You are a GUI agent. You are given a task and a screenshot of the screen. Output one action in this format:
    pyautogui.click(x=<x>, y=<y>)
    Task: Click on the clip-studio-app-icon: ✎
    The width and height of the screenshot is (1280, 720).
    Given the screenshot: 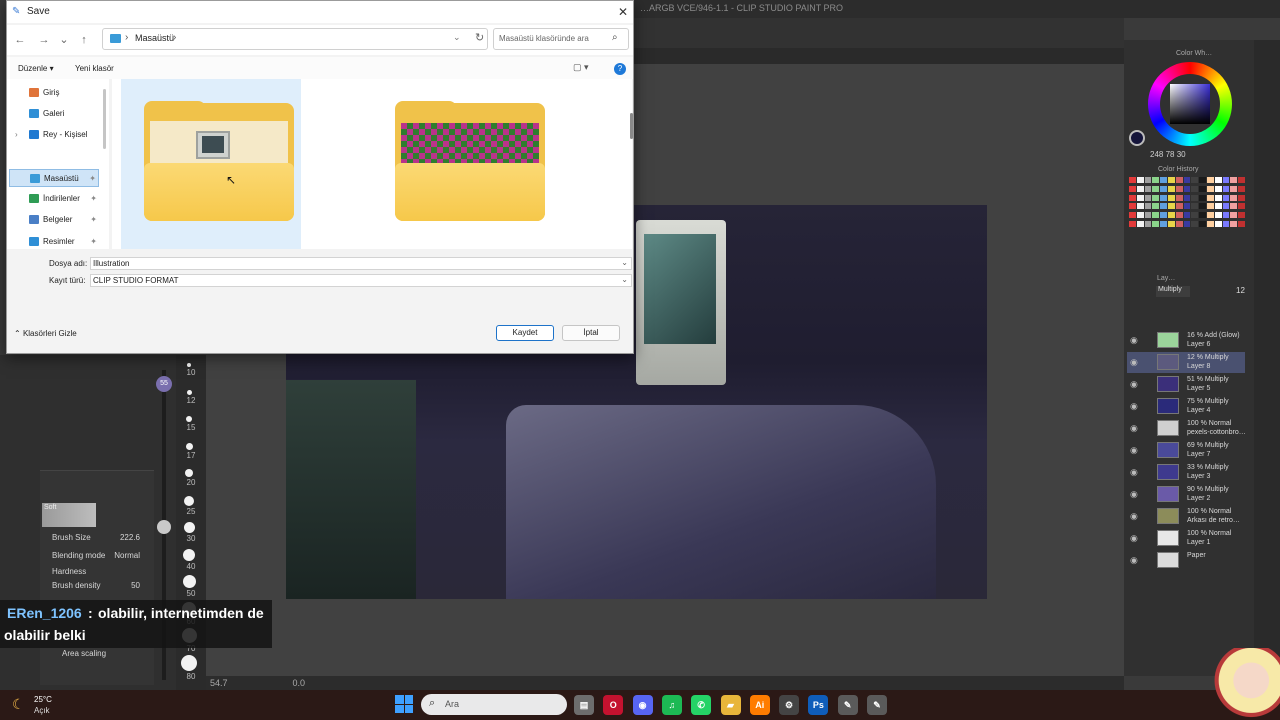 What is the action you would take?
    pyautogui.click(x=847, y=705)
    